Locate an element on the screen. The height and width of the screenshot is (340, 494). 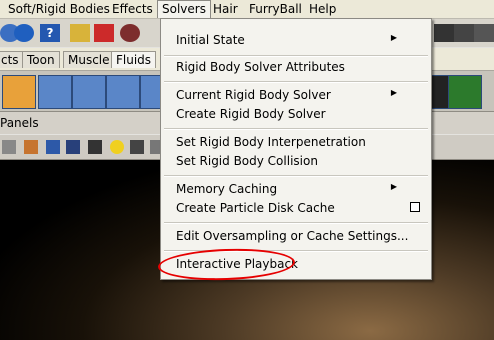
menu-hair: Hair is located at coordinates (225, 9).